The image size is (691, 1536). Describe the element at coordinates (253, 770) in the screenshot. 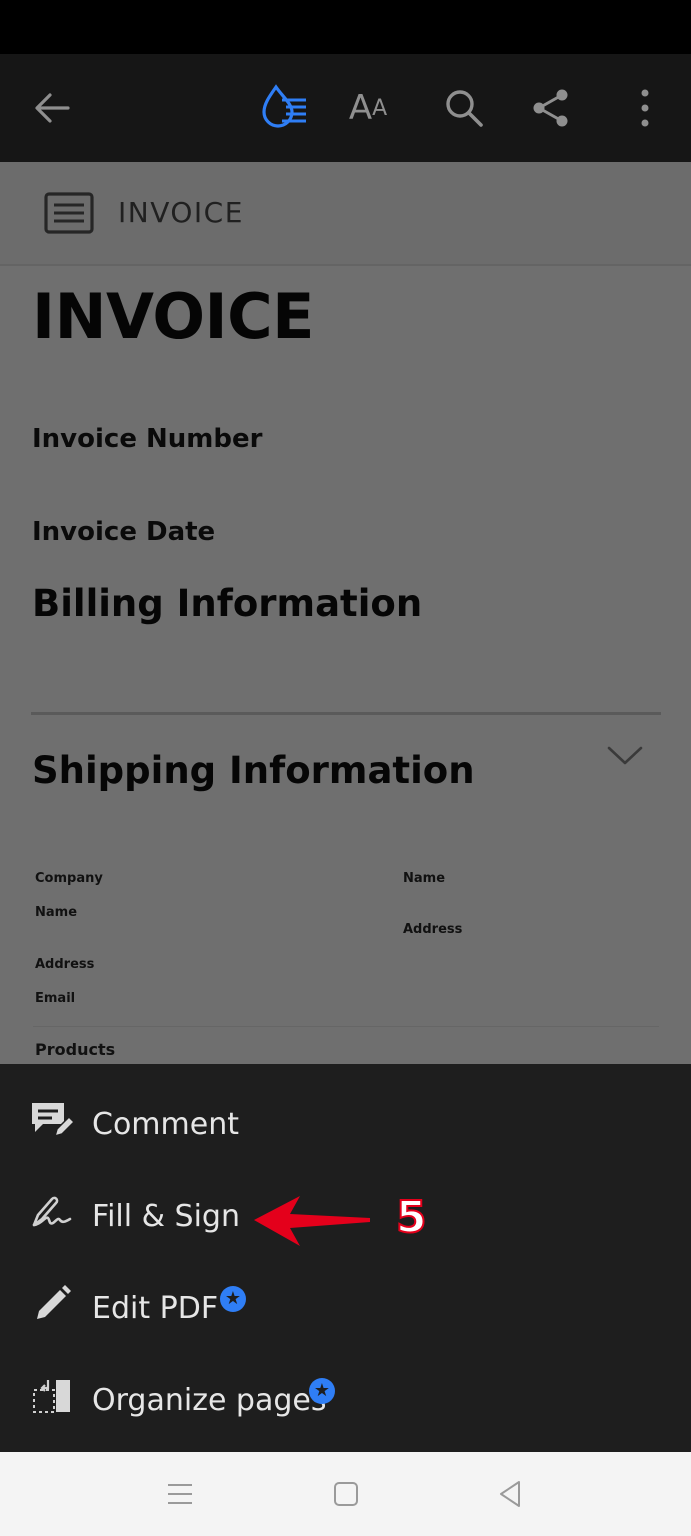

I see `shipping-information-heading: Shipping Information` at that location.